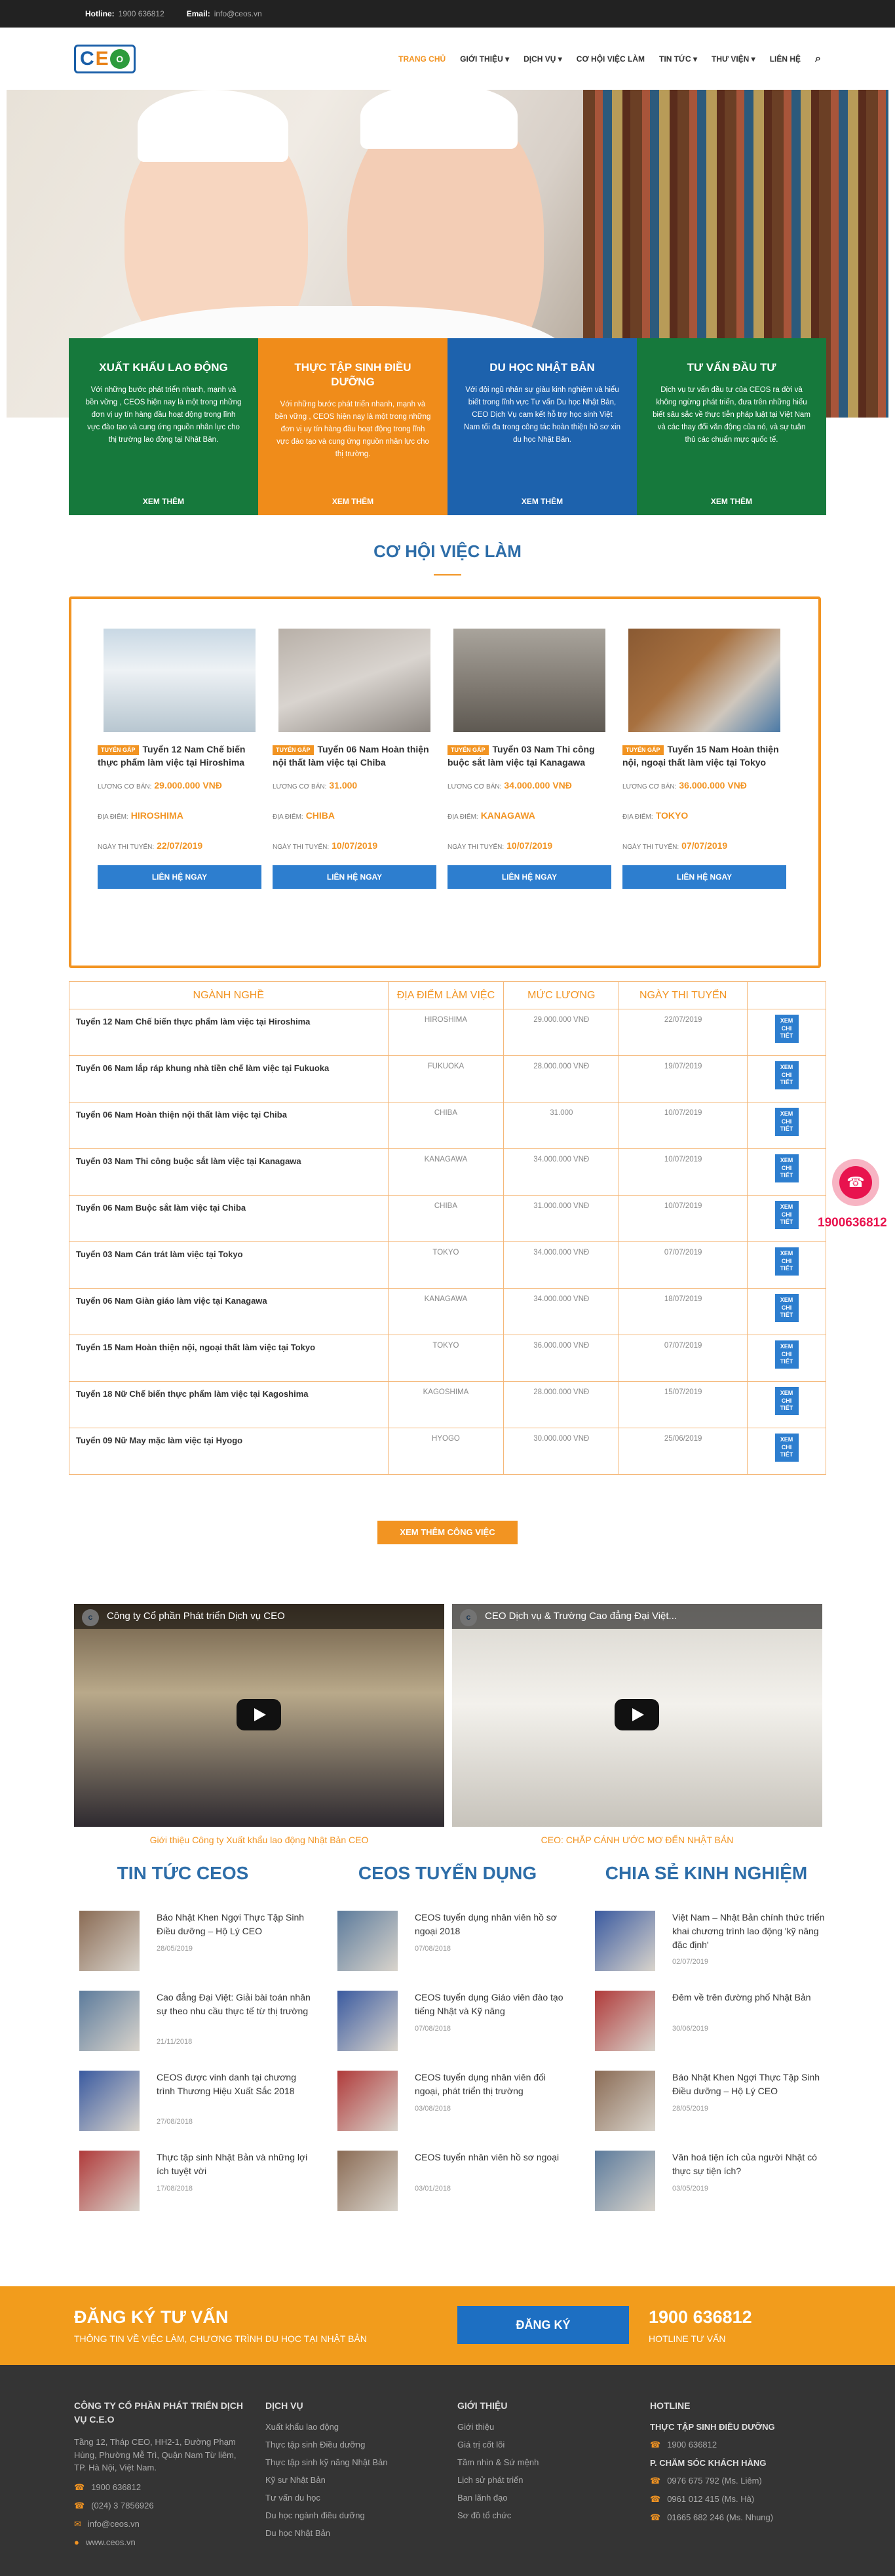 The width and height of the screenshot is (895, 2576). What do you see at coordinates (422, 59) in the screenshot?
I see `nav-home: TRANG CHỦ` at bounding box center [422, 59].